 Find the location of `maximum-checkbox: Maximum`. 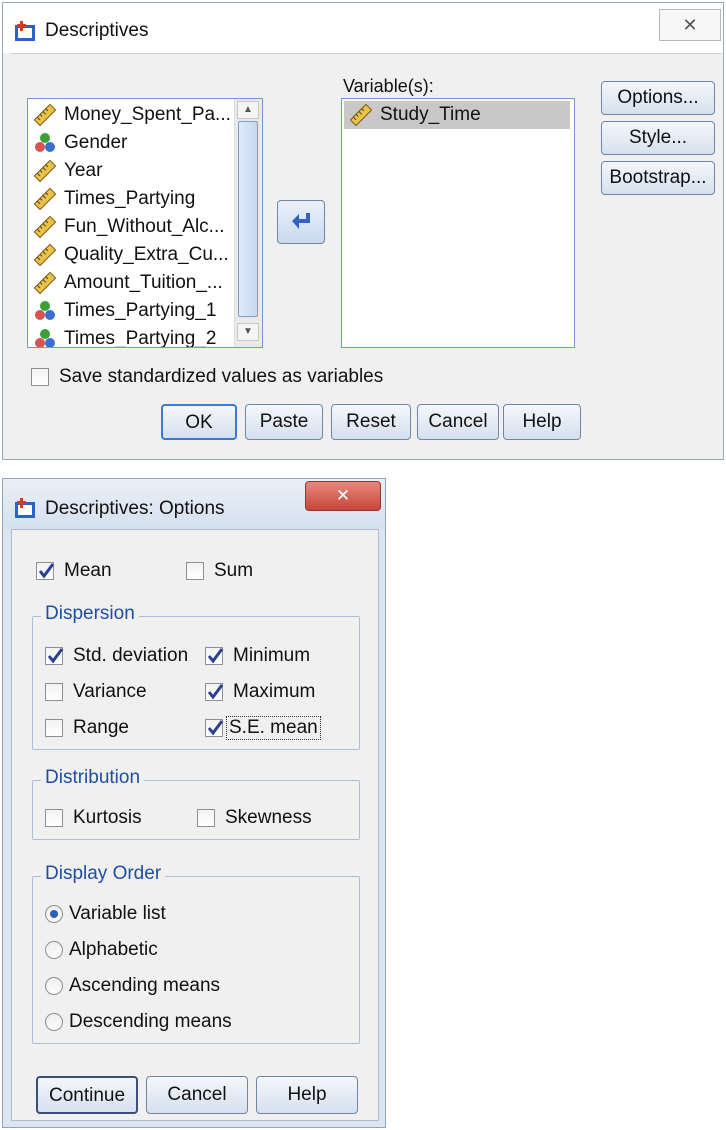

maximum-checkbox: Maximum is located at coordinates (260, 692).